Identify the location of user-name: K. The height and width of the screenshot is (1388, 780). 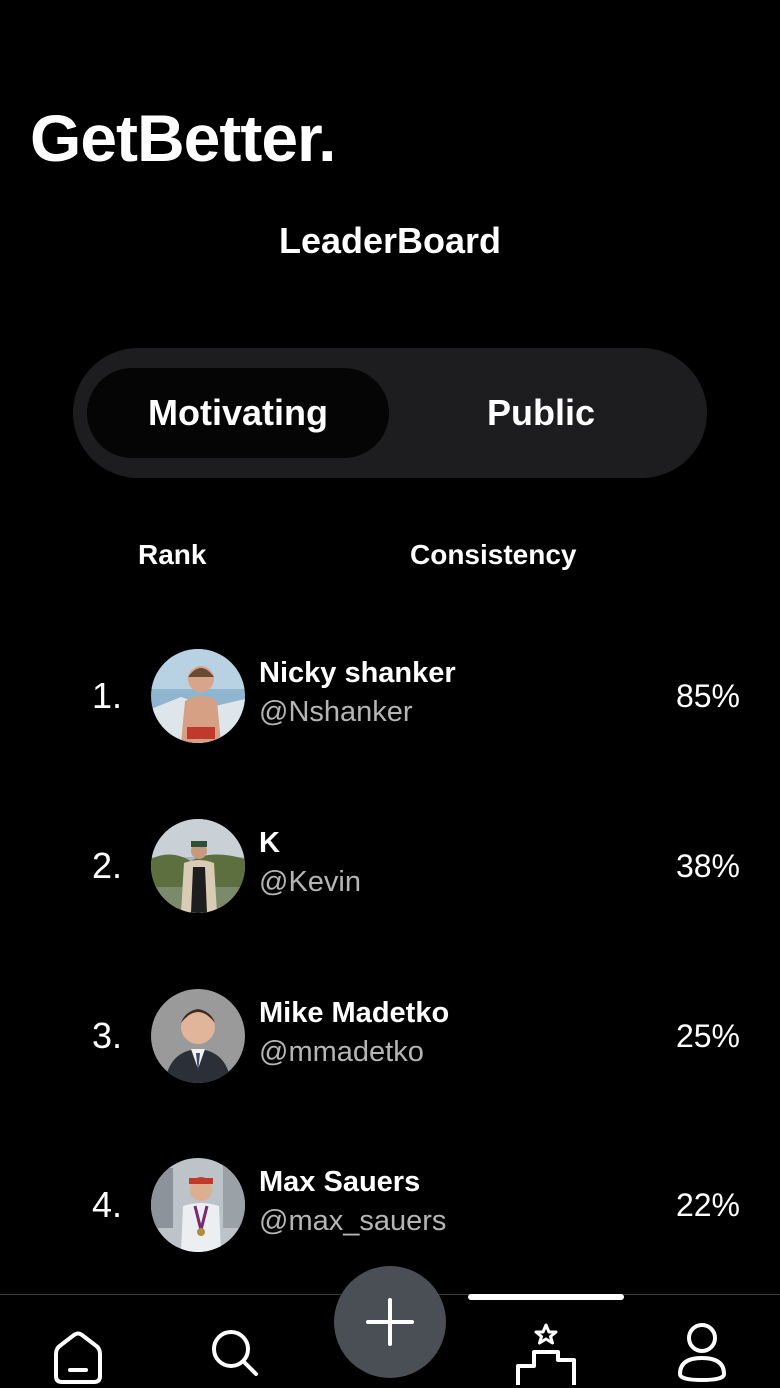
(269, 843).